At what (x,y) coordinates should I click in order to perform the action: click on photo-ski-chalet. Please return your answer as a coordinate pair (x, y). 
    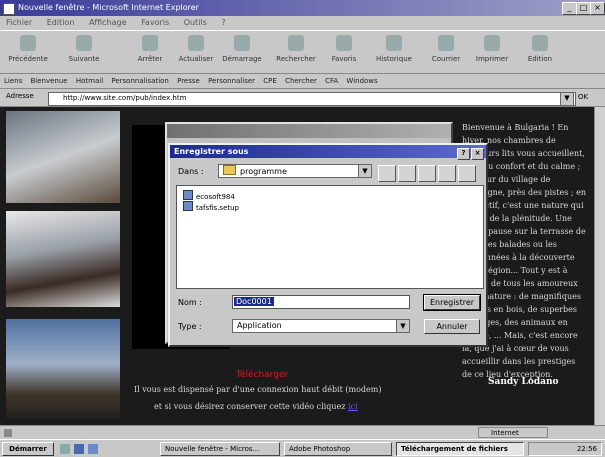
    Looking at the image, I should click on (63, 157).